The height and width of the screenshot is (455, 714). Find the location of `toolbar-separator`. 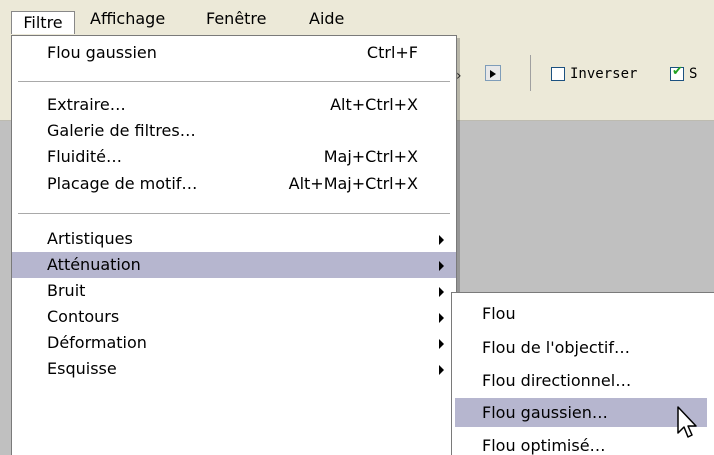

toolbar-separator is located at coordinates (530, 73).